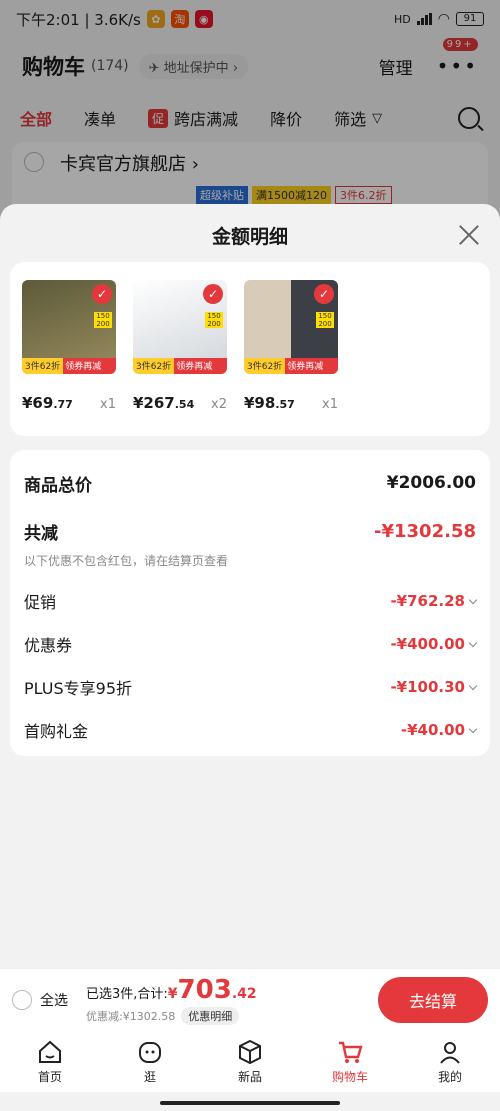  What do you see at coordinates (269, 403) in the screenshot?
I see `product-price: ¥98.57` at bounding box center [269, 403].